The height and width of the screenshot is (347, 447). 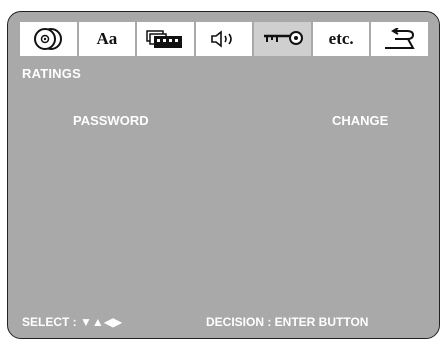 I want to click on return-icon, so click(x=399, y=38).